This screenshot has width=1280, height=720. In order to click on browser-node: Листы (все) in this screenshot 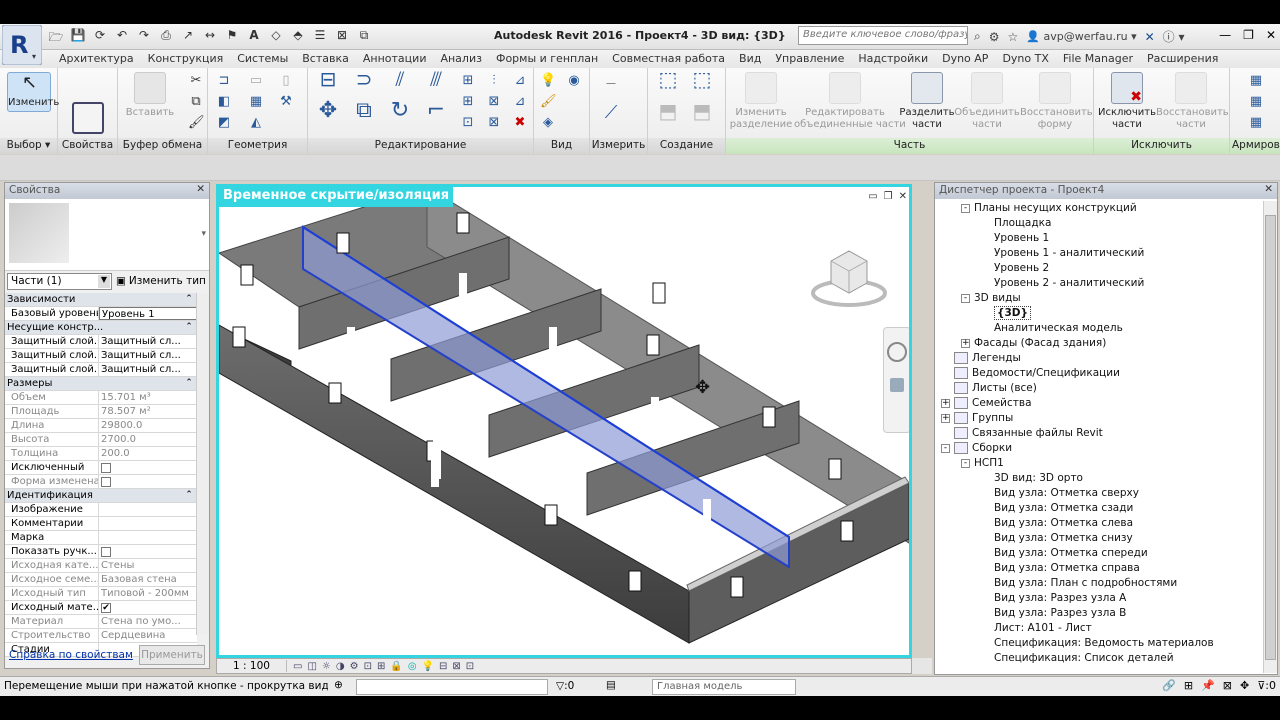, I will do `click(989, 388)`.